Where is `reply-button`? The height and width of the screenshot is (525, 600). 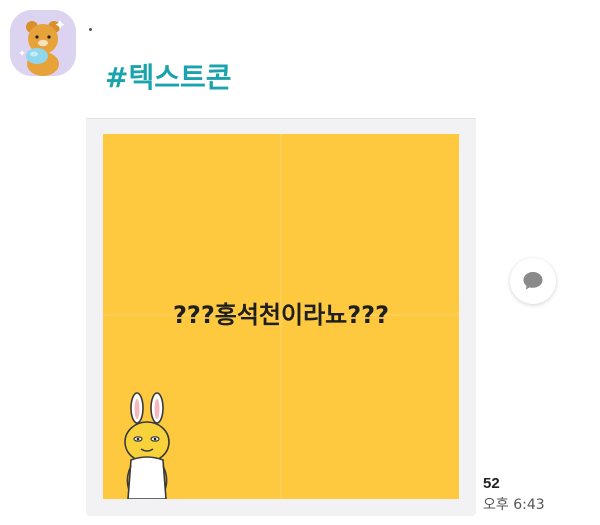 reply-button is located at coordinates (533, 281).